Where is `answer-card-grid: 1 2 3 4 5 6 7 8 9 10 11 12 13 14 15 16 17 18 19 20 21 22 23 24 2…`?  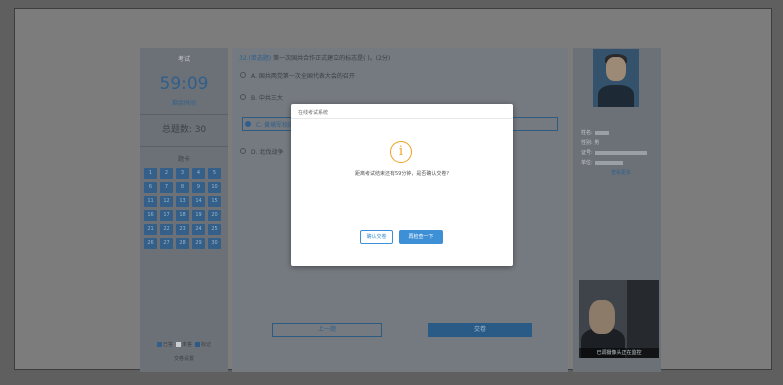 answer-card-grid: 1 2 3 4 5 6 7 8 9 10 11 12 13 14 15 16 17 18 19 20 21 22 23 24 2… is located at coordinates (184, 208).